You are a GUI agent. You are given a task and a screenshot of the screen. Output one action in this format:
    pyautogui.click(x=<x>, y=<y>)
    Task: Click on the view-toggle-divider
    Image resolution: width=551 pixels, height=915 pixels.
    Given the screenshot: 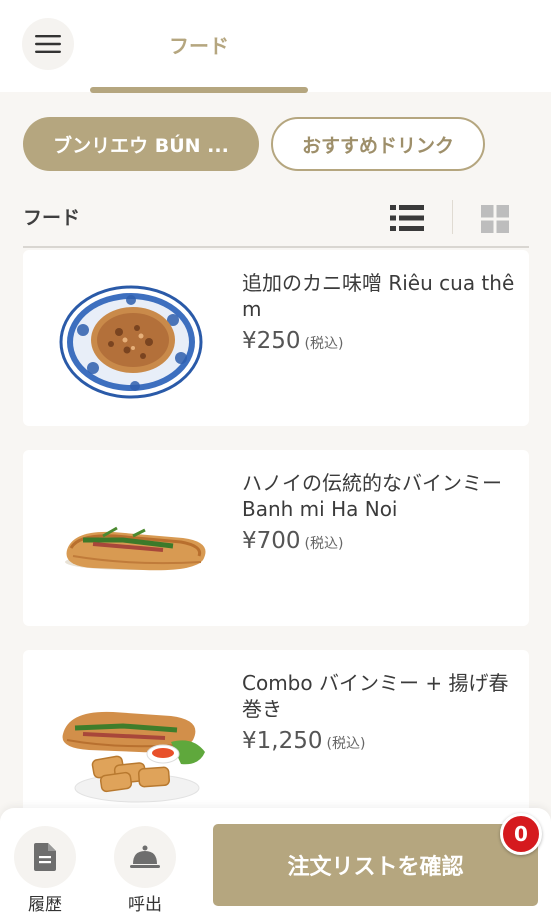 What is the action you would take?
    pyautogui.click(x=452, y=217)
    